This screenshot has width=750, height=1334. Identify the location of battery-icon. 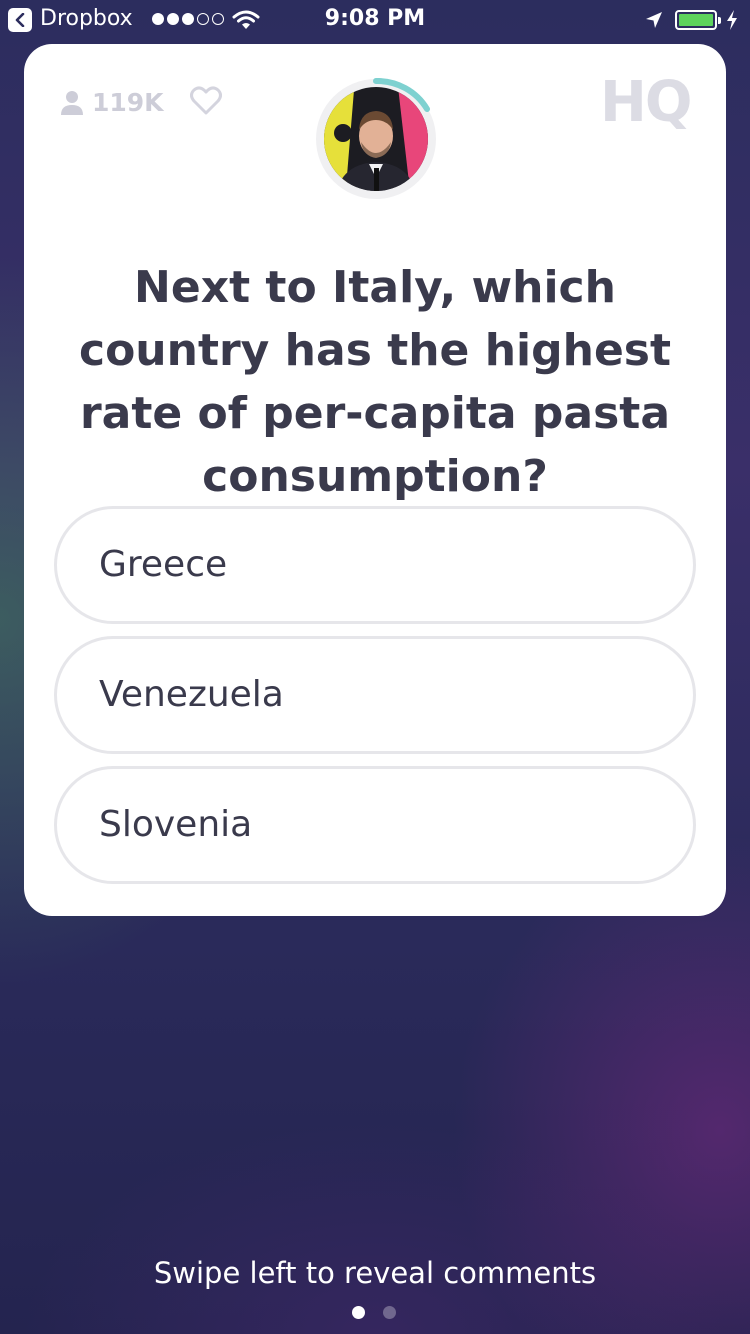
(698, 20).